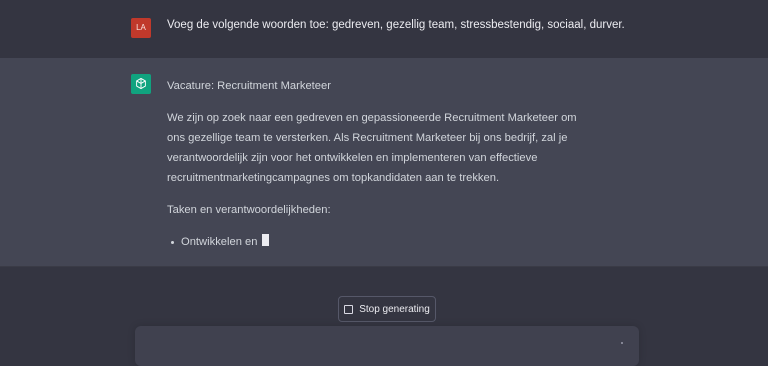 This screenshot has height=366, width=768. What do you see at coordinates (249, 210) in the screenshot?
I see `section-heading: Taken en verantwoordelijkheden:` at bounding box center [249, 210].